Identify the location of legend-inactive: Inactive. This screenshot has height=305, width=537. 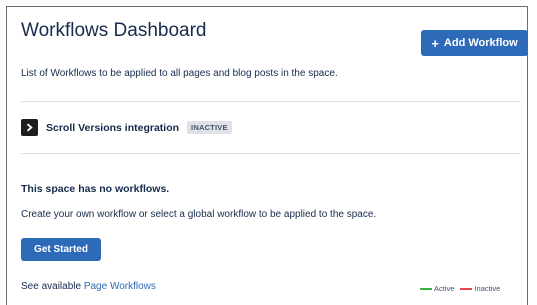
(480, 288).